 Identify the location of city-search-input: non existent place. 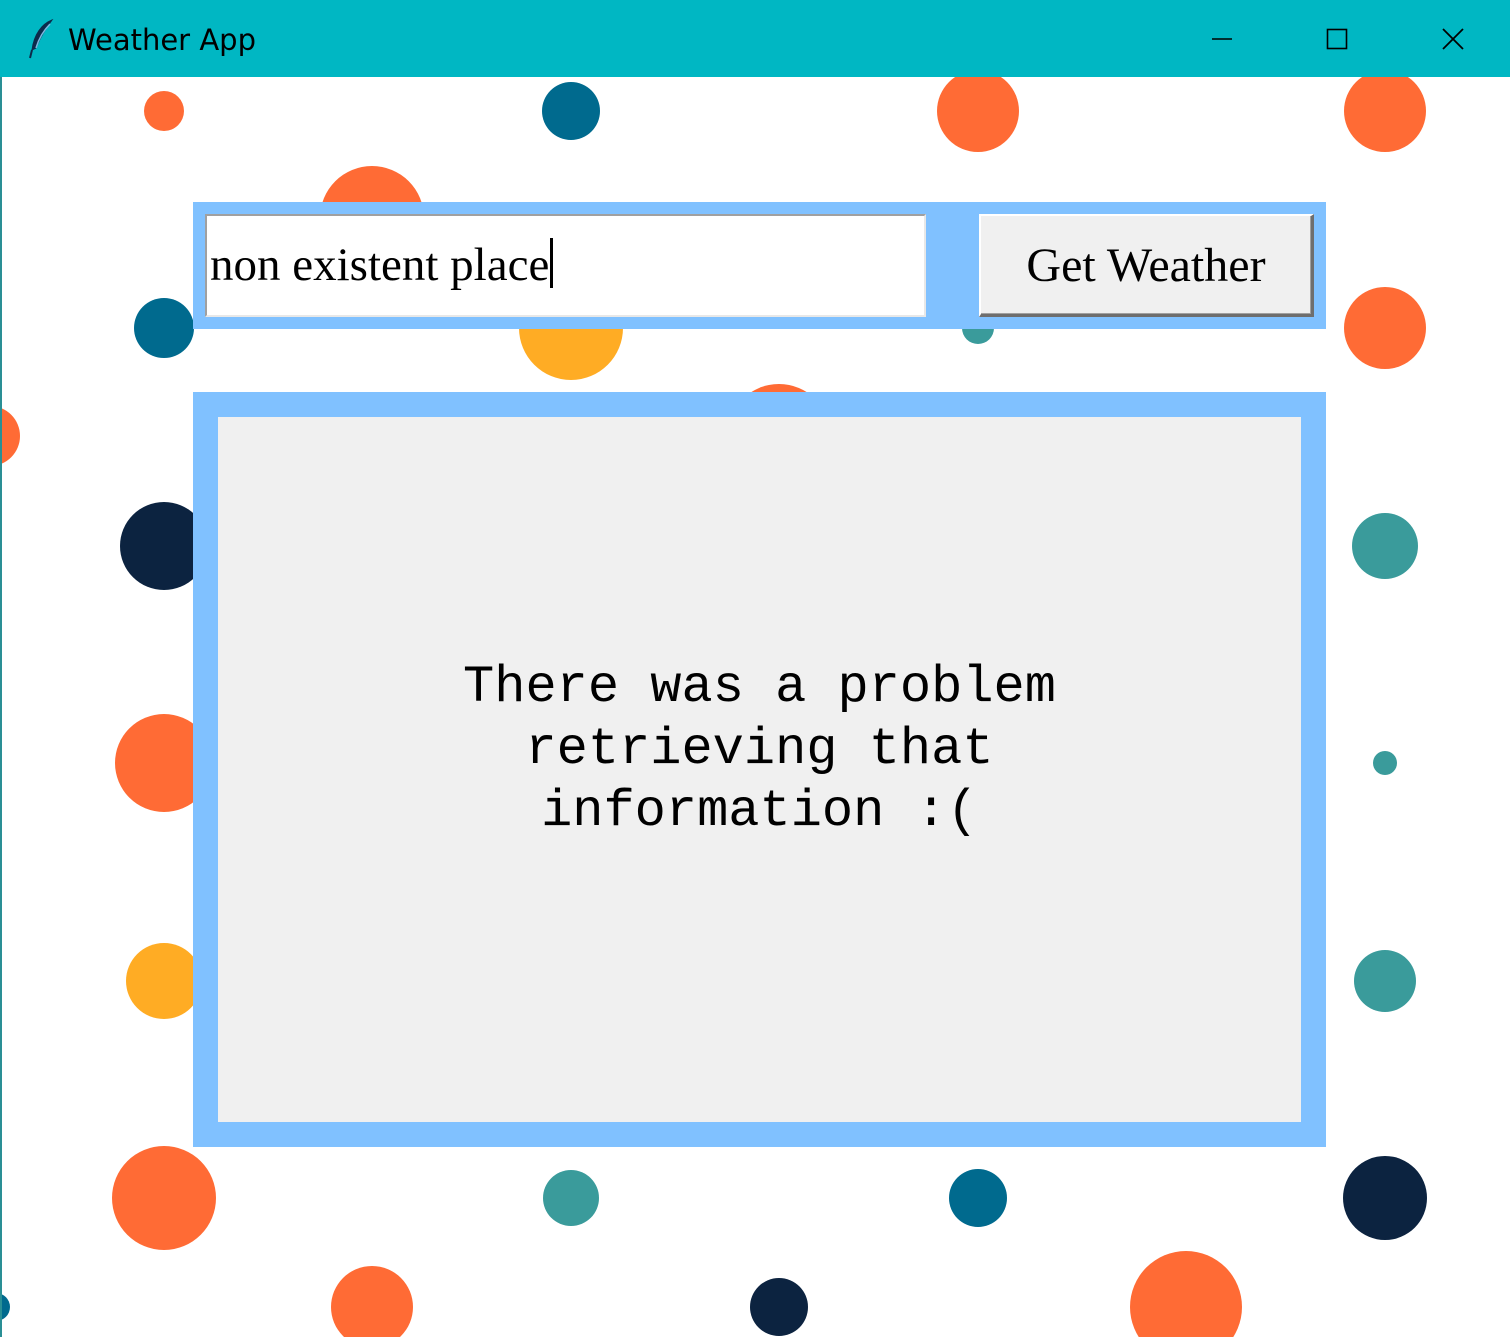
(565, 265).